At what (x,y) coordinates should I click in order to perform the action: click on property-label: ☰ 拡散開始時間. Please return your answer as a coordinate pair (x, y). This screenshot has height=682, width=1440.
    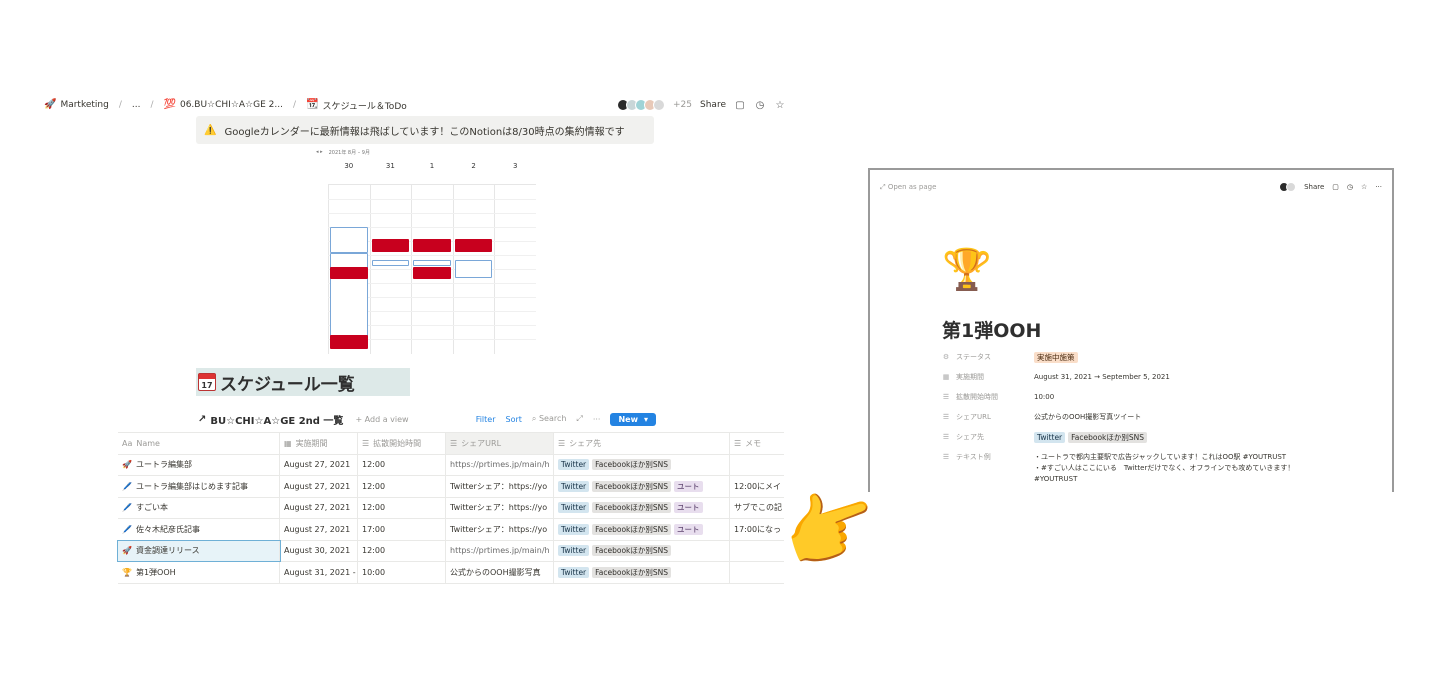
    Looking at the image, I should click on (988, 397).